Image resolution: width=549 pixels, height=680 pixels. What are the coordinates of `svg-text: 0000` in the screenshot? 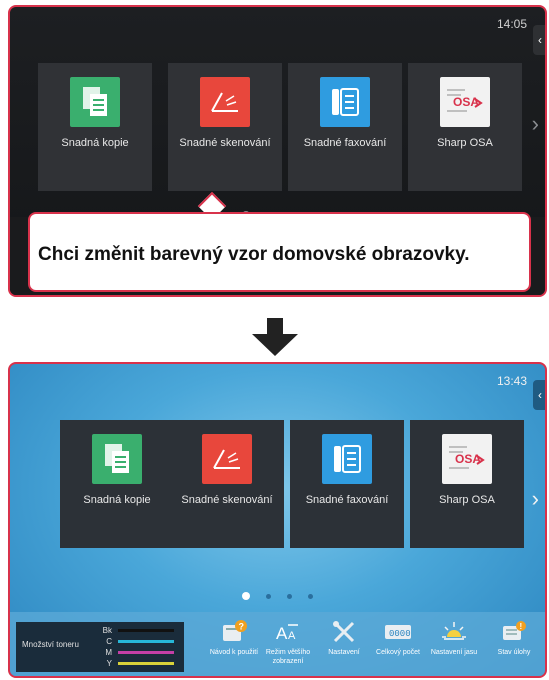 It's located at (400, 634).